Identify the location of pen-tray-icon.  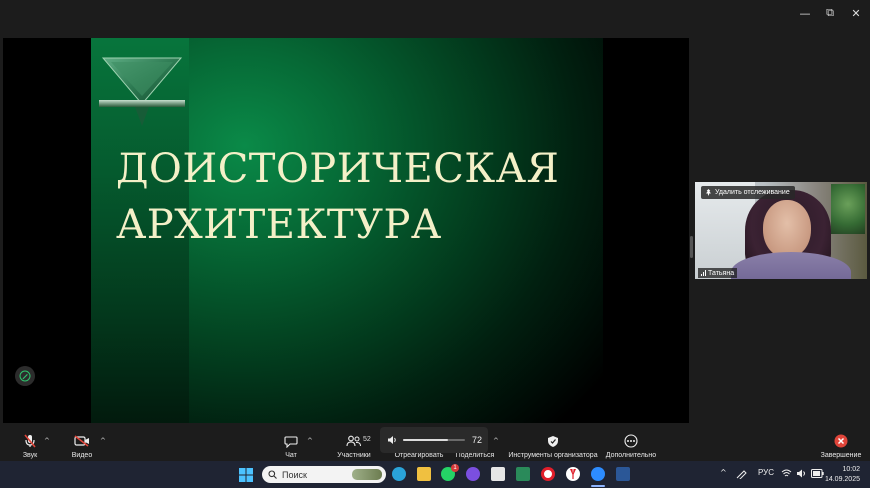
(742, 474).